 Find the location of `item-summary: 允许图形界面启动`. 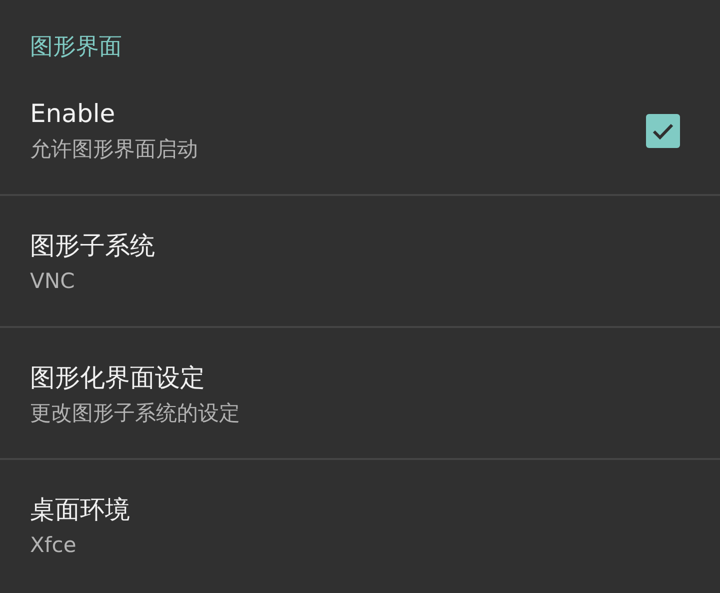

item-summary: 允许图形界面启动 is located at coordinates (114, 149).